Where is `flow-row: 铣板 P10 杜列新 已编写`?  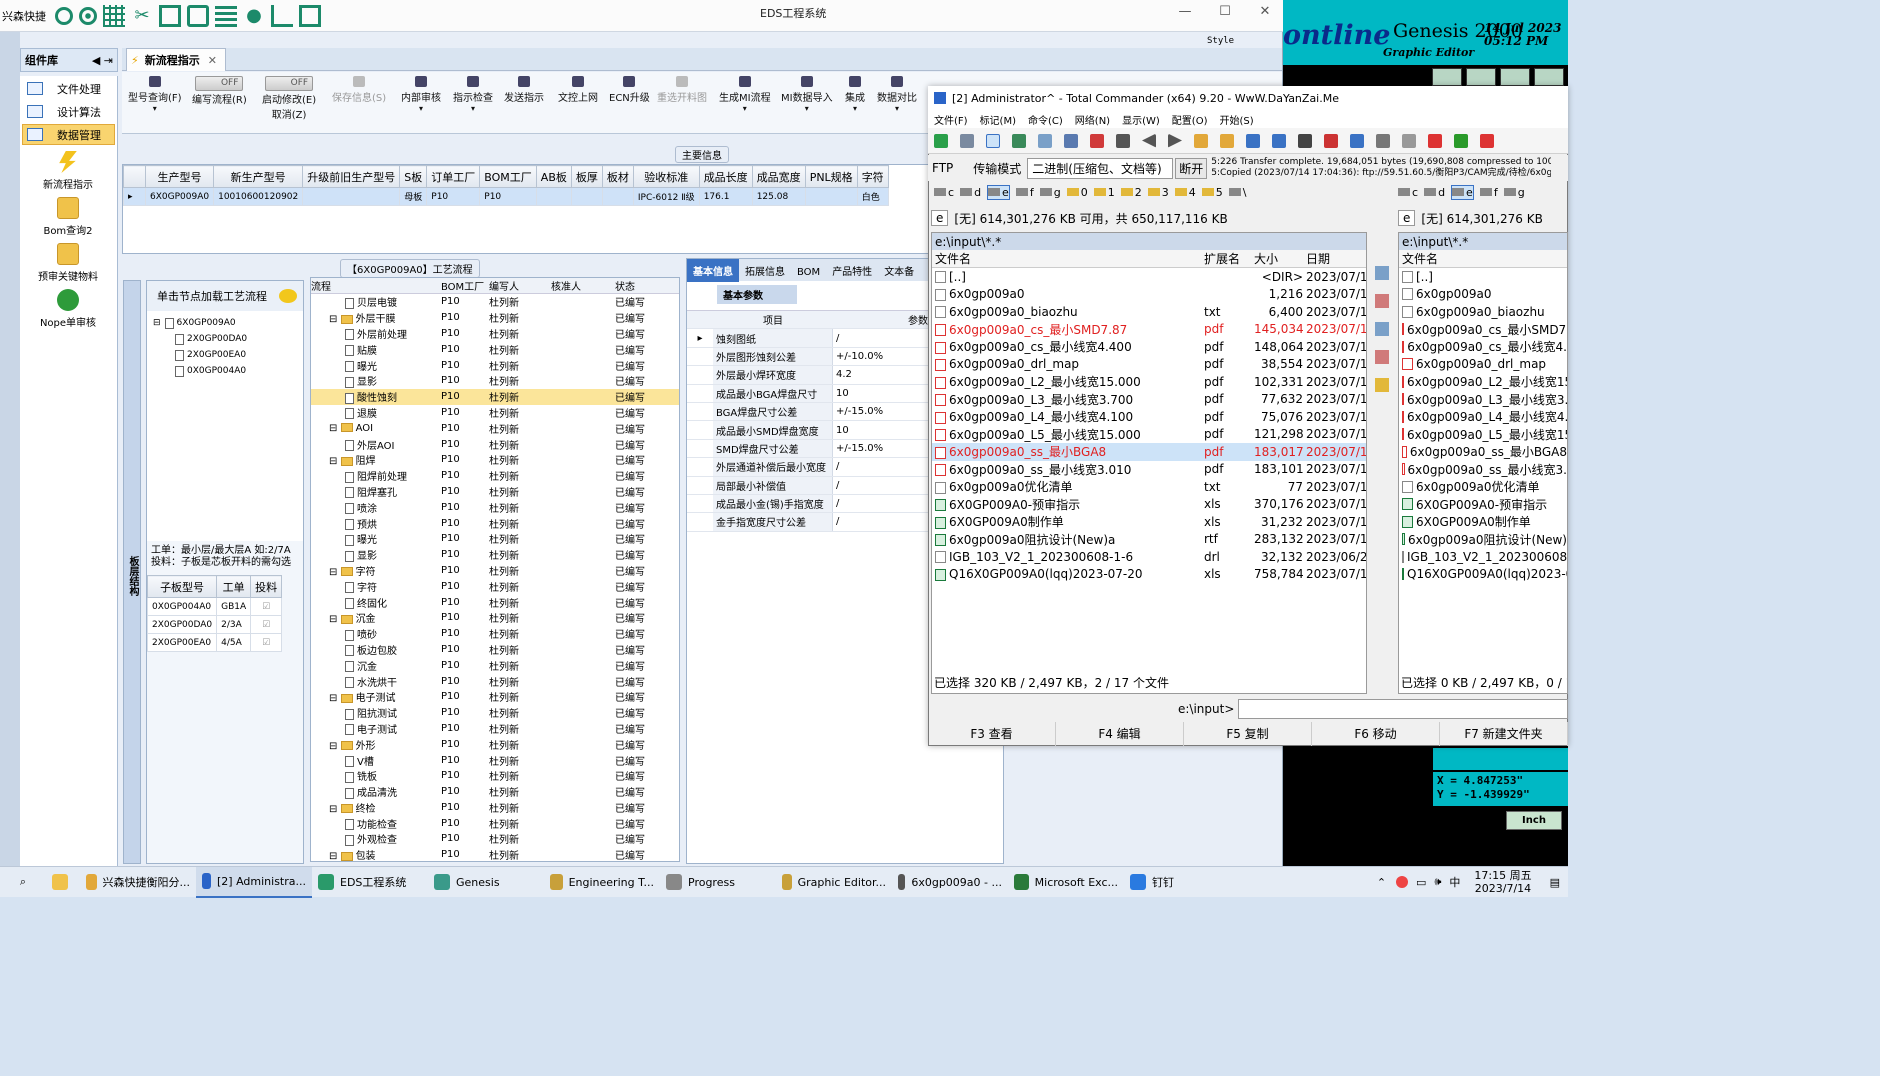
flow-row: 铣板 P10 杜列新 已编写 is located at coordinates (495, 776).